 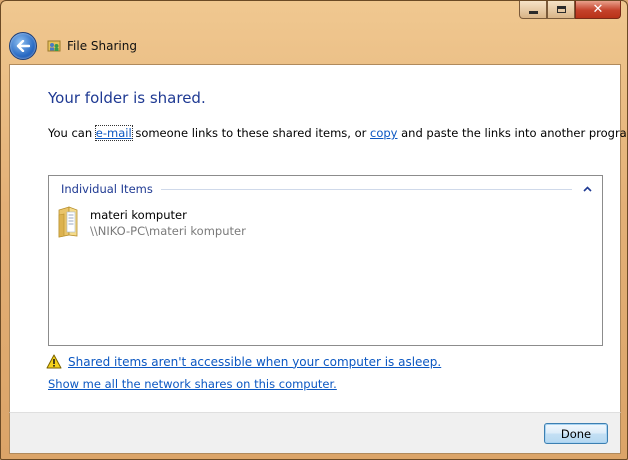 I want to click on window-title: File Sharing, so click(x=102, y=46).